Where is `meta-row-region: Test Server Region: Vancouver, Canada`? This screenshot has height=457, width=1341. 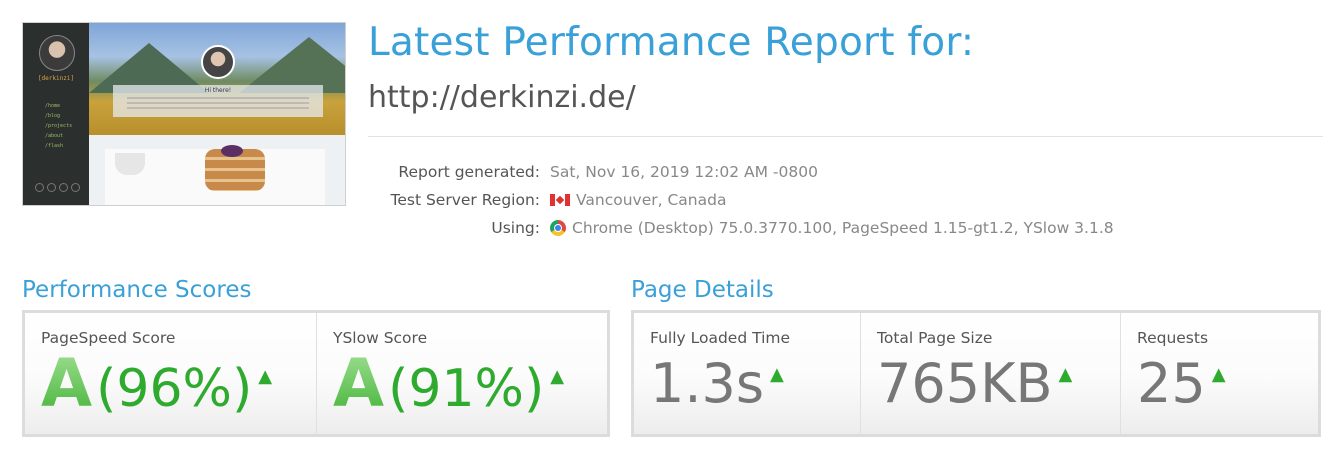 meta-row-region: Test Server Region: Vancouver, Canada is located at coordinates (742, 200).